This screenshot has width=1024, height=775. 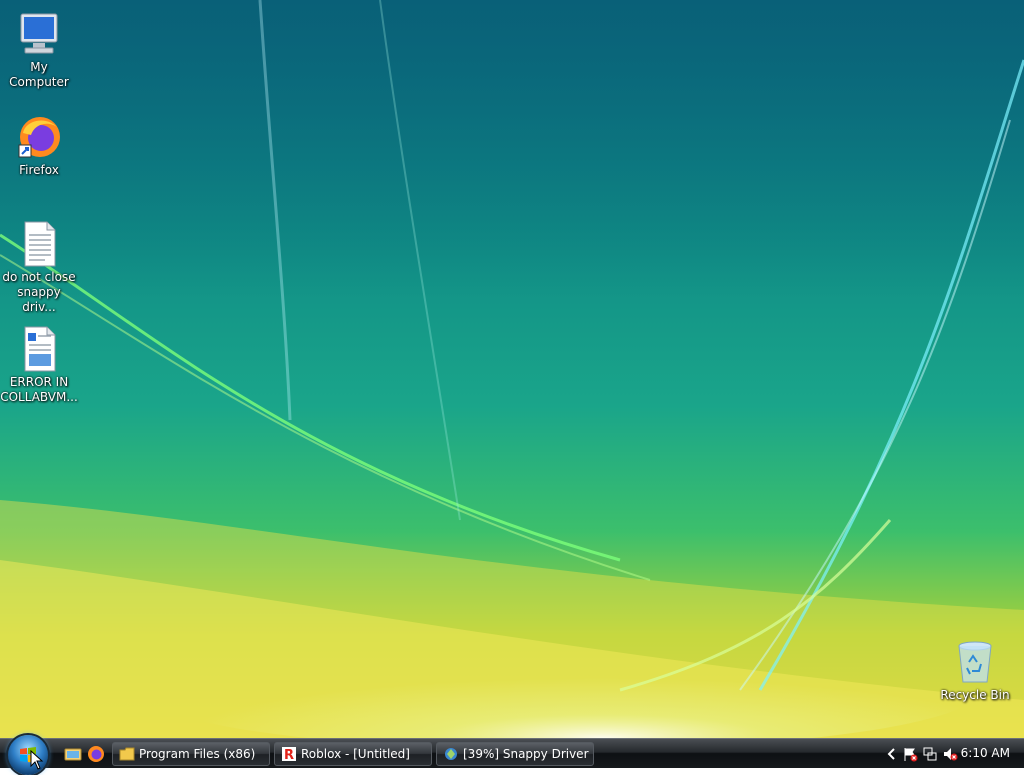 What do you see at coordinates (127, 754) in the screenshot?
I see `folder-icon` at bounding box center [127, 754].